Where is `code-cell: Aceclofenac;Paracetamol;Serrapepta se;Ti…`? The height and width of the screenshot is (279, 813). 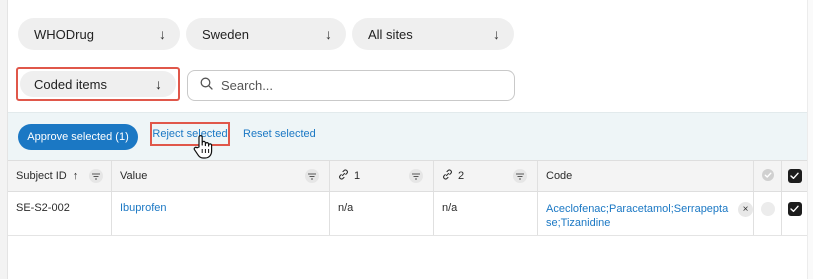 code-cell: Aceclofenac;Paracetamol;Serrapepta se;Ti… is located at coordinates (646, 213).